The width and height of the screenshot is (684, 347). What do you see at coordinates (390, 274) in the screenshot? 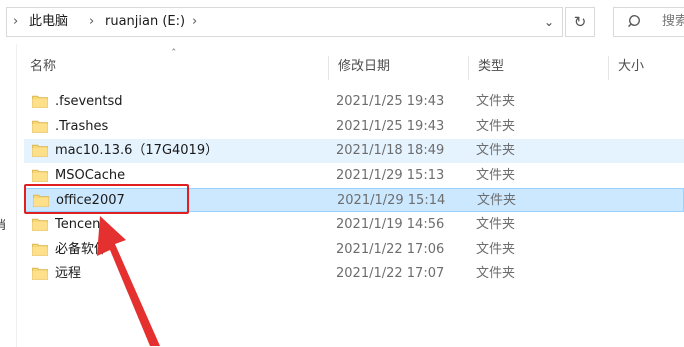
I see `file-date: 2021/1/22 17:07` at bounding box center [390, 274].